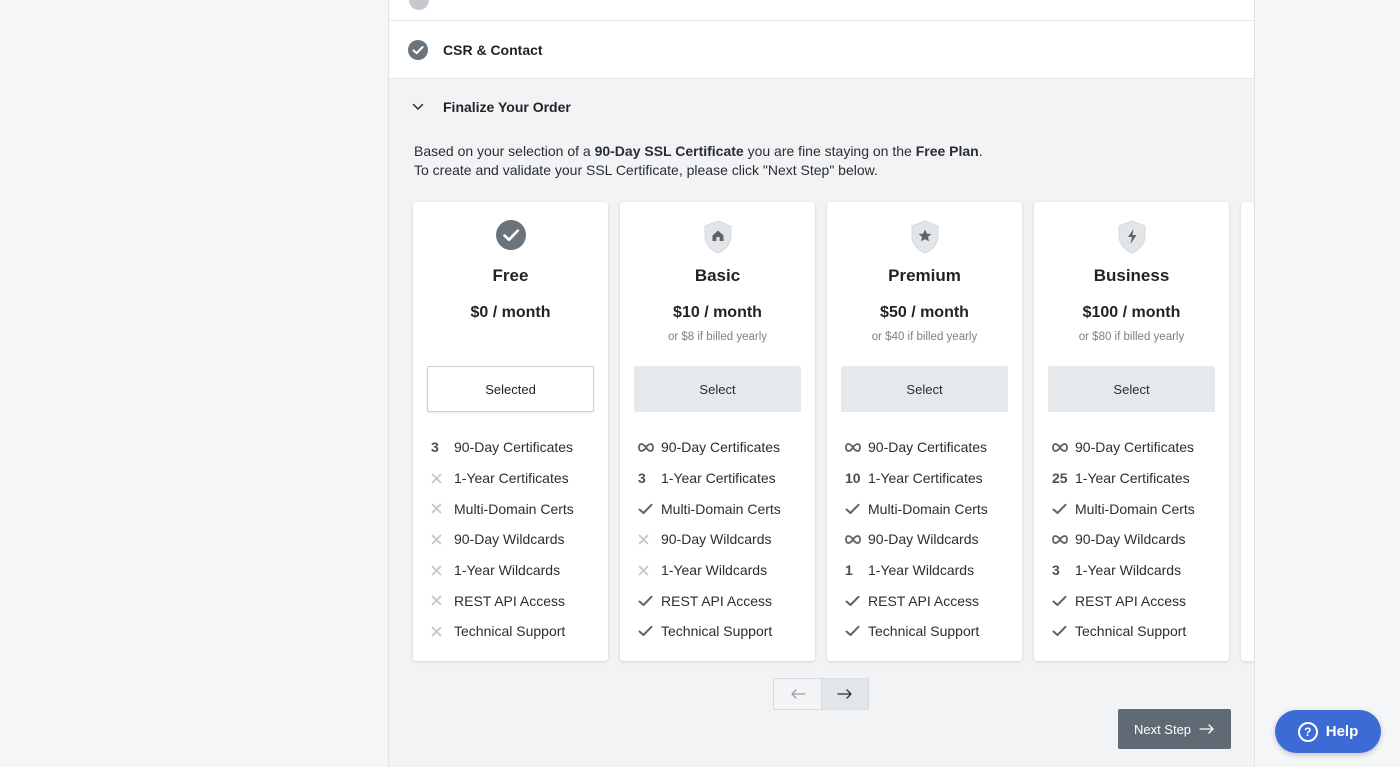 The height and width of the screenshot is (767, 1400). Describe the element at coordinates (856, 570) in the screenshot. I see `feature-count-mark: 1` at that location.